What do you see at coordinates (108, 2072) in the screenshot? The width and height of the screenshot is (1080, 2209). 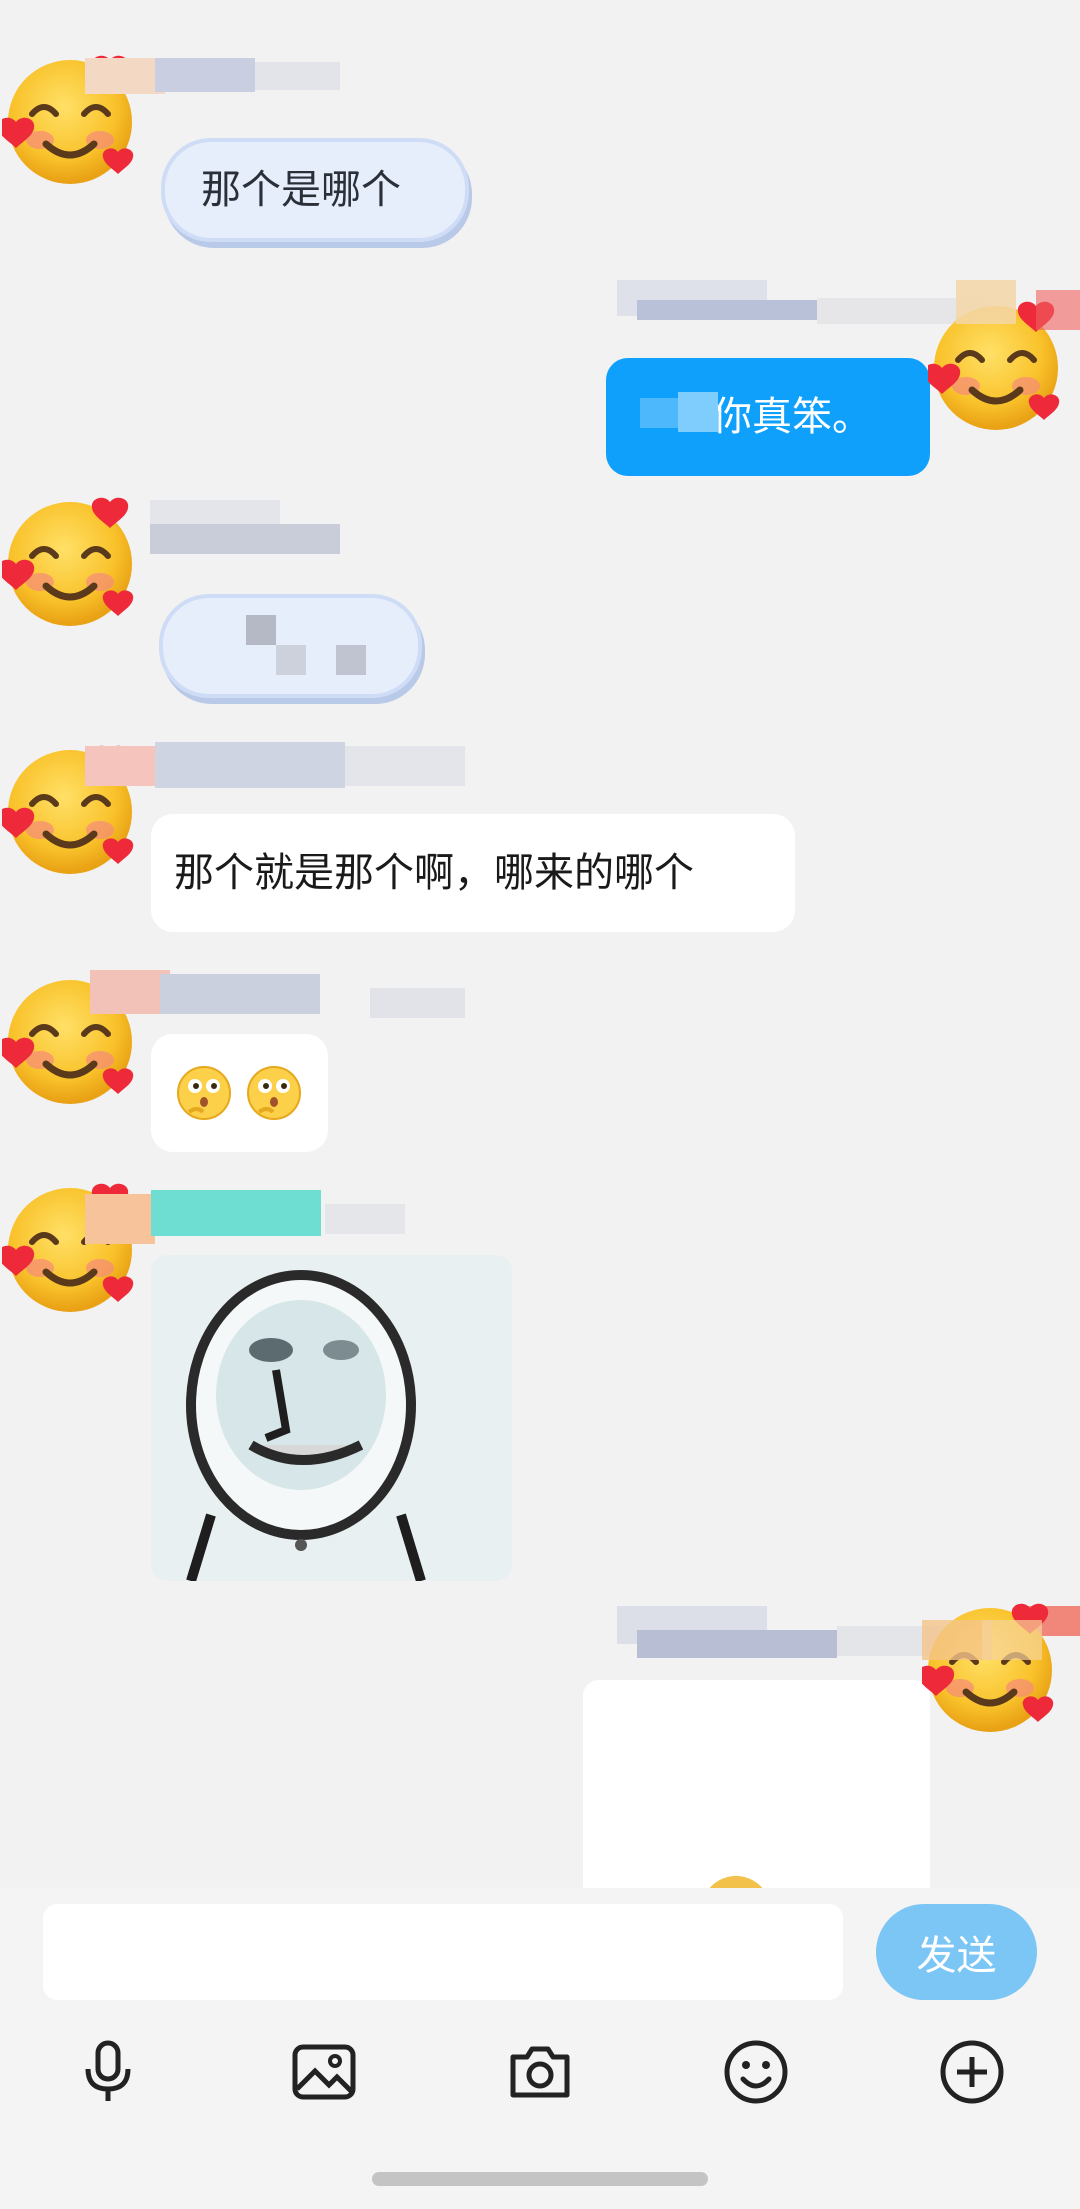 I see `microphone-icon` at bounding box center [108, 2072].